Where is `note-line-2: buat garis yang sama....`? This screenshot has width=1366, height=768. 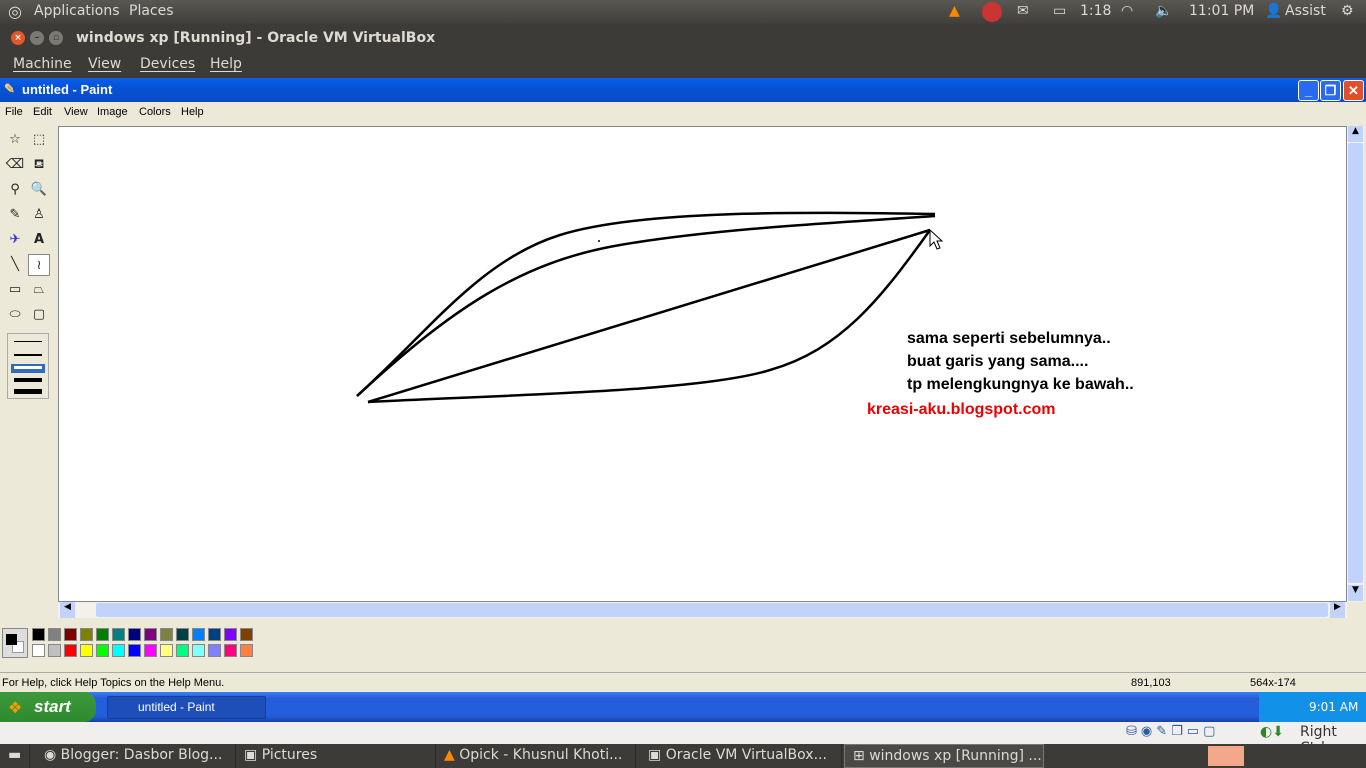 note-line-2: buat garis yang sama.... is located at coordinates (998, 361).